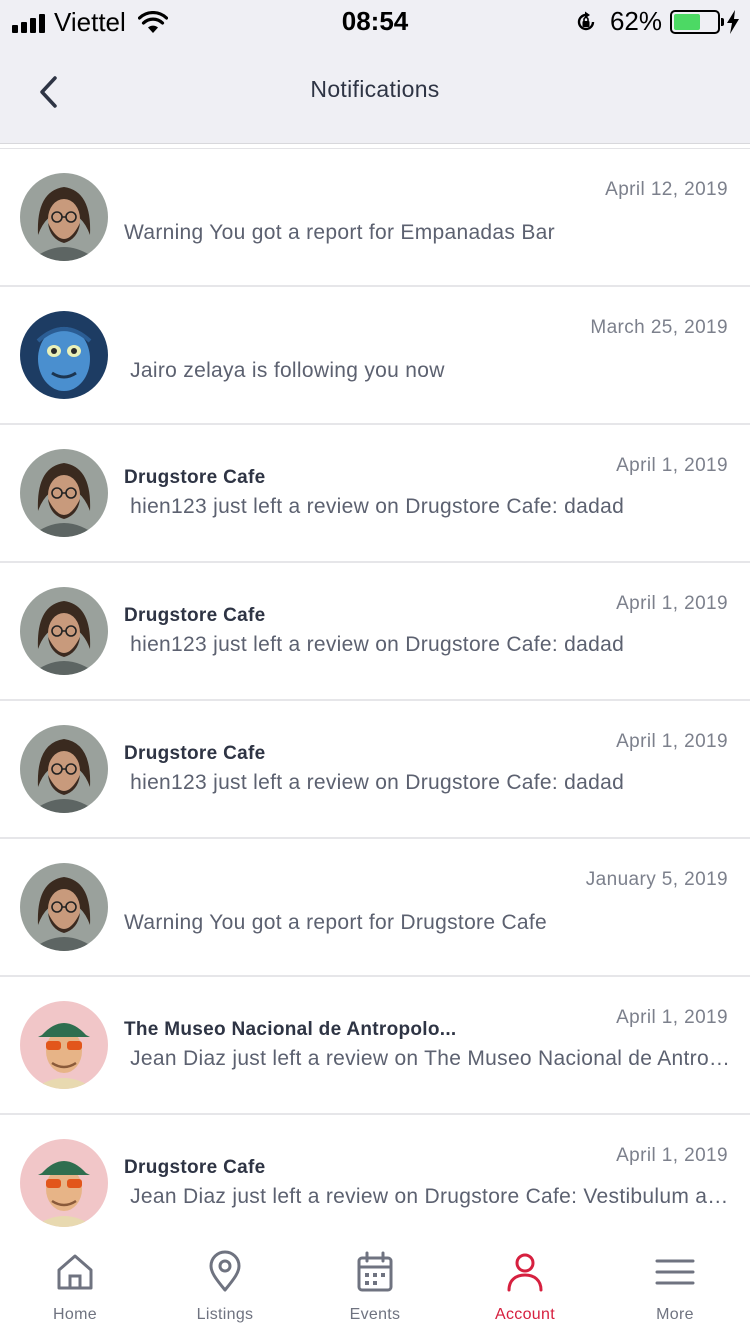 This screenshot has height=1334, width=750. I want to click on tab-account: Account, so click(525, 1285).